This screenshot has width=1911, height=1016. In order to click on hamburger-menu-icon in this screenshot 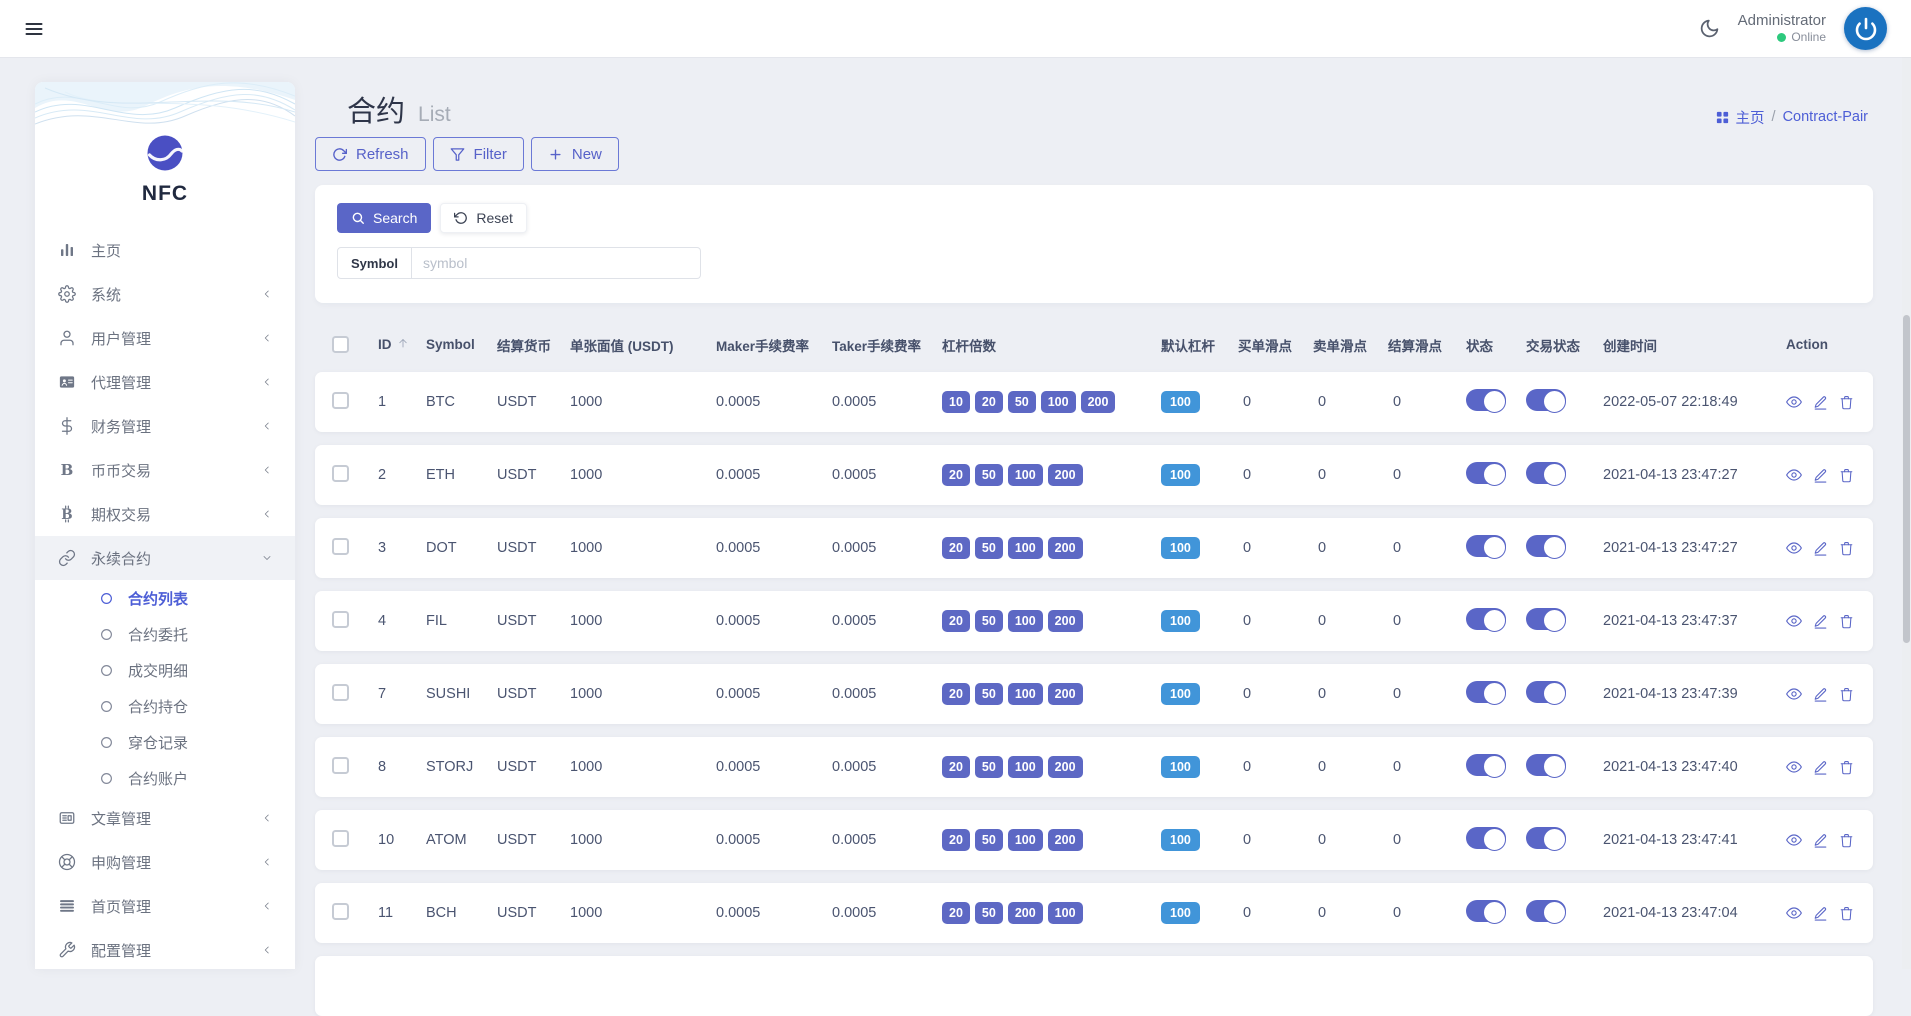, I will do `click(34, 29)`.